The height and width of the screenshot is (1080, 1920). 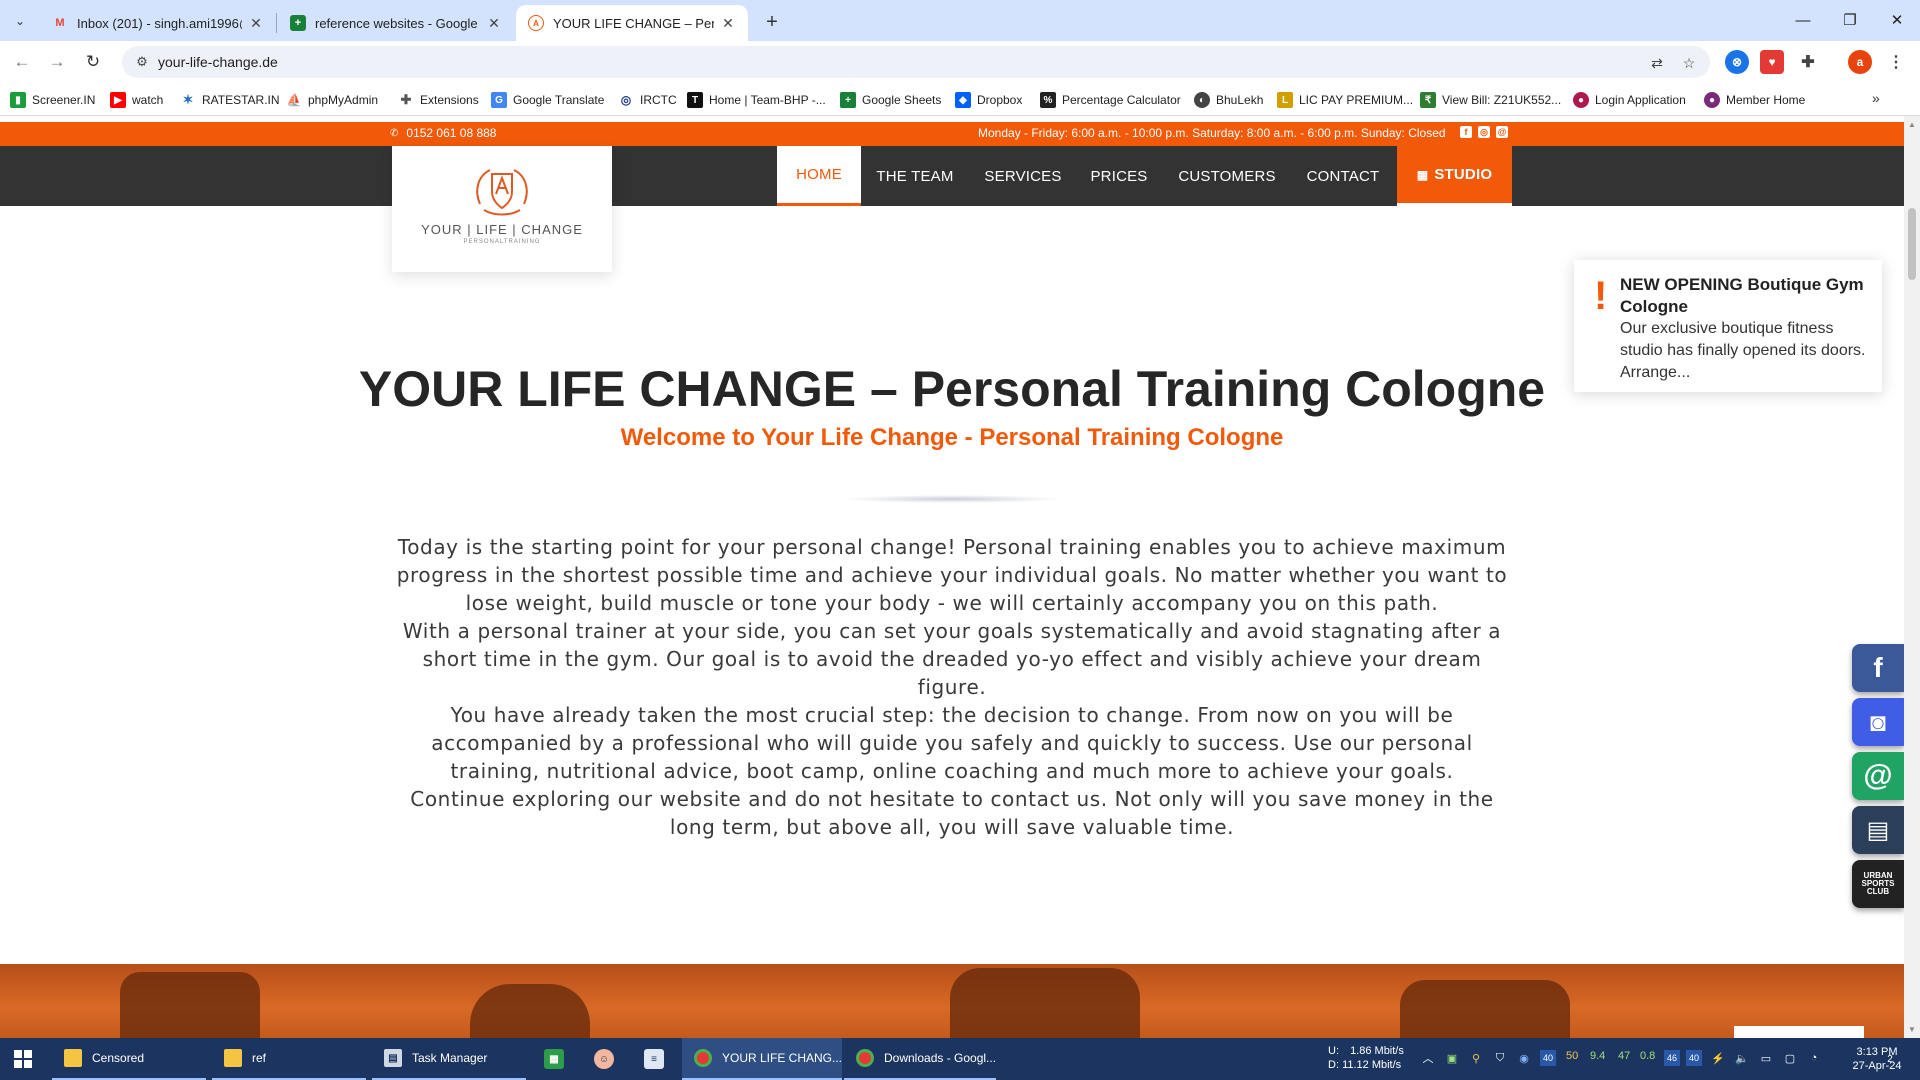 What do you see at coordinates (1912, 244) in the screenshot?
I see `scroll-thumb` at bounding box center [1912, 244].